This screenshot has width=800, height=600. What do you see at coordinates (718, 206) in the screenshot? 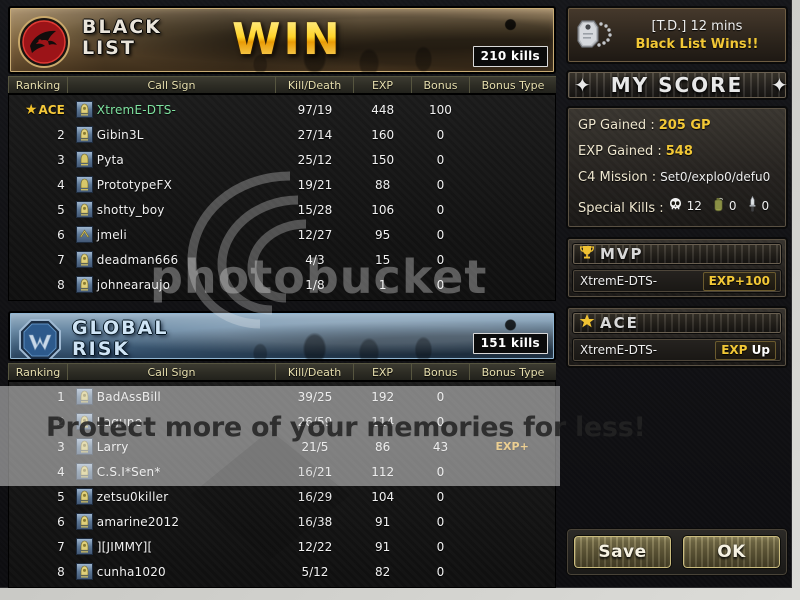
I see `grenade-icon` at bounding box center [718, 206].